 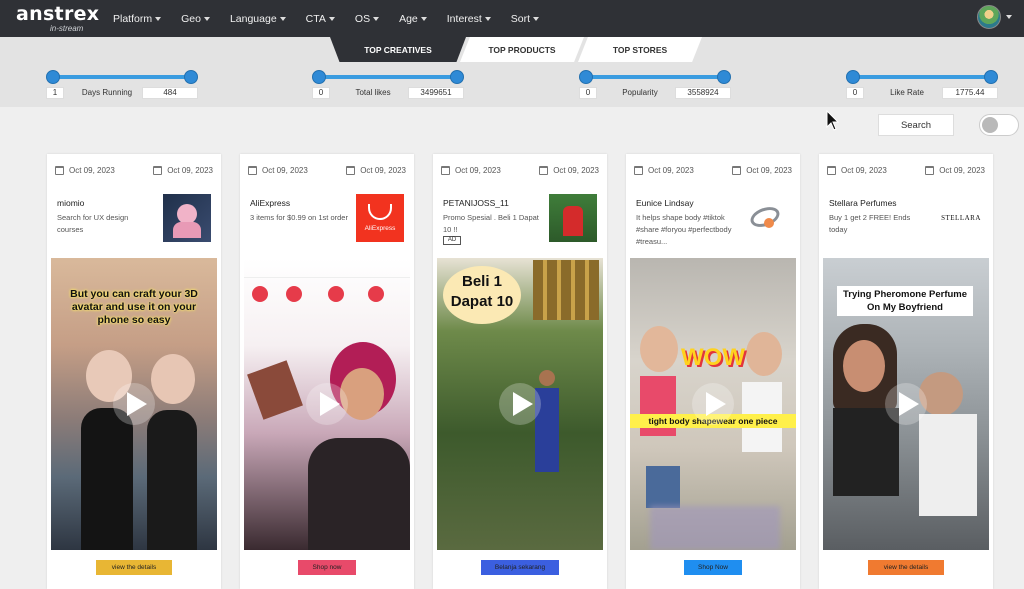 What do you see at coordinates (870, 223) in the screenshot?
I see `ad-description: Buy 1 get 2 FREE! Ends today` at bounding box center [870, 223].